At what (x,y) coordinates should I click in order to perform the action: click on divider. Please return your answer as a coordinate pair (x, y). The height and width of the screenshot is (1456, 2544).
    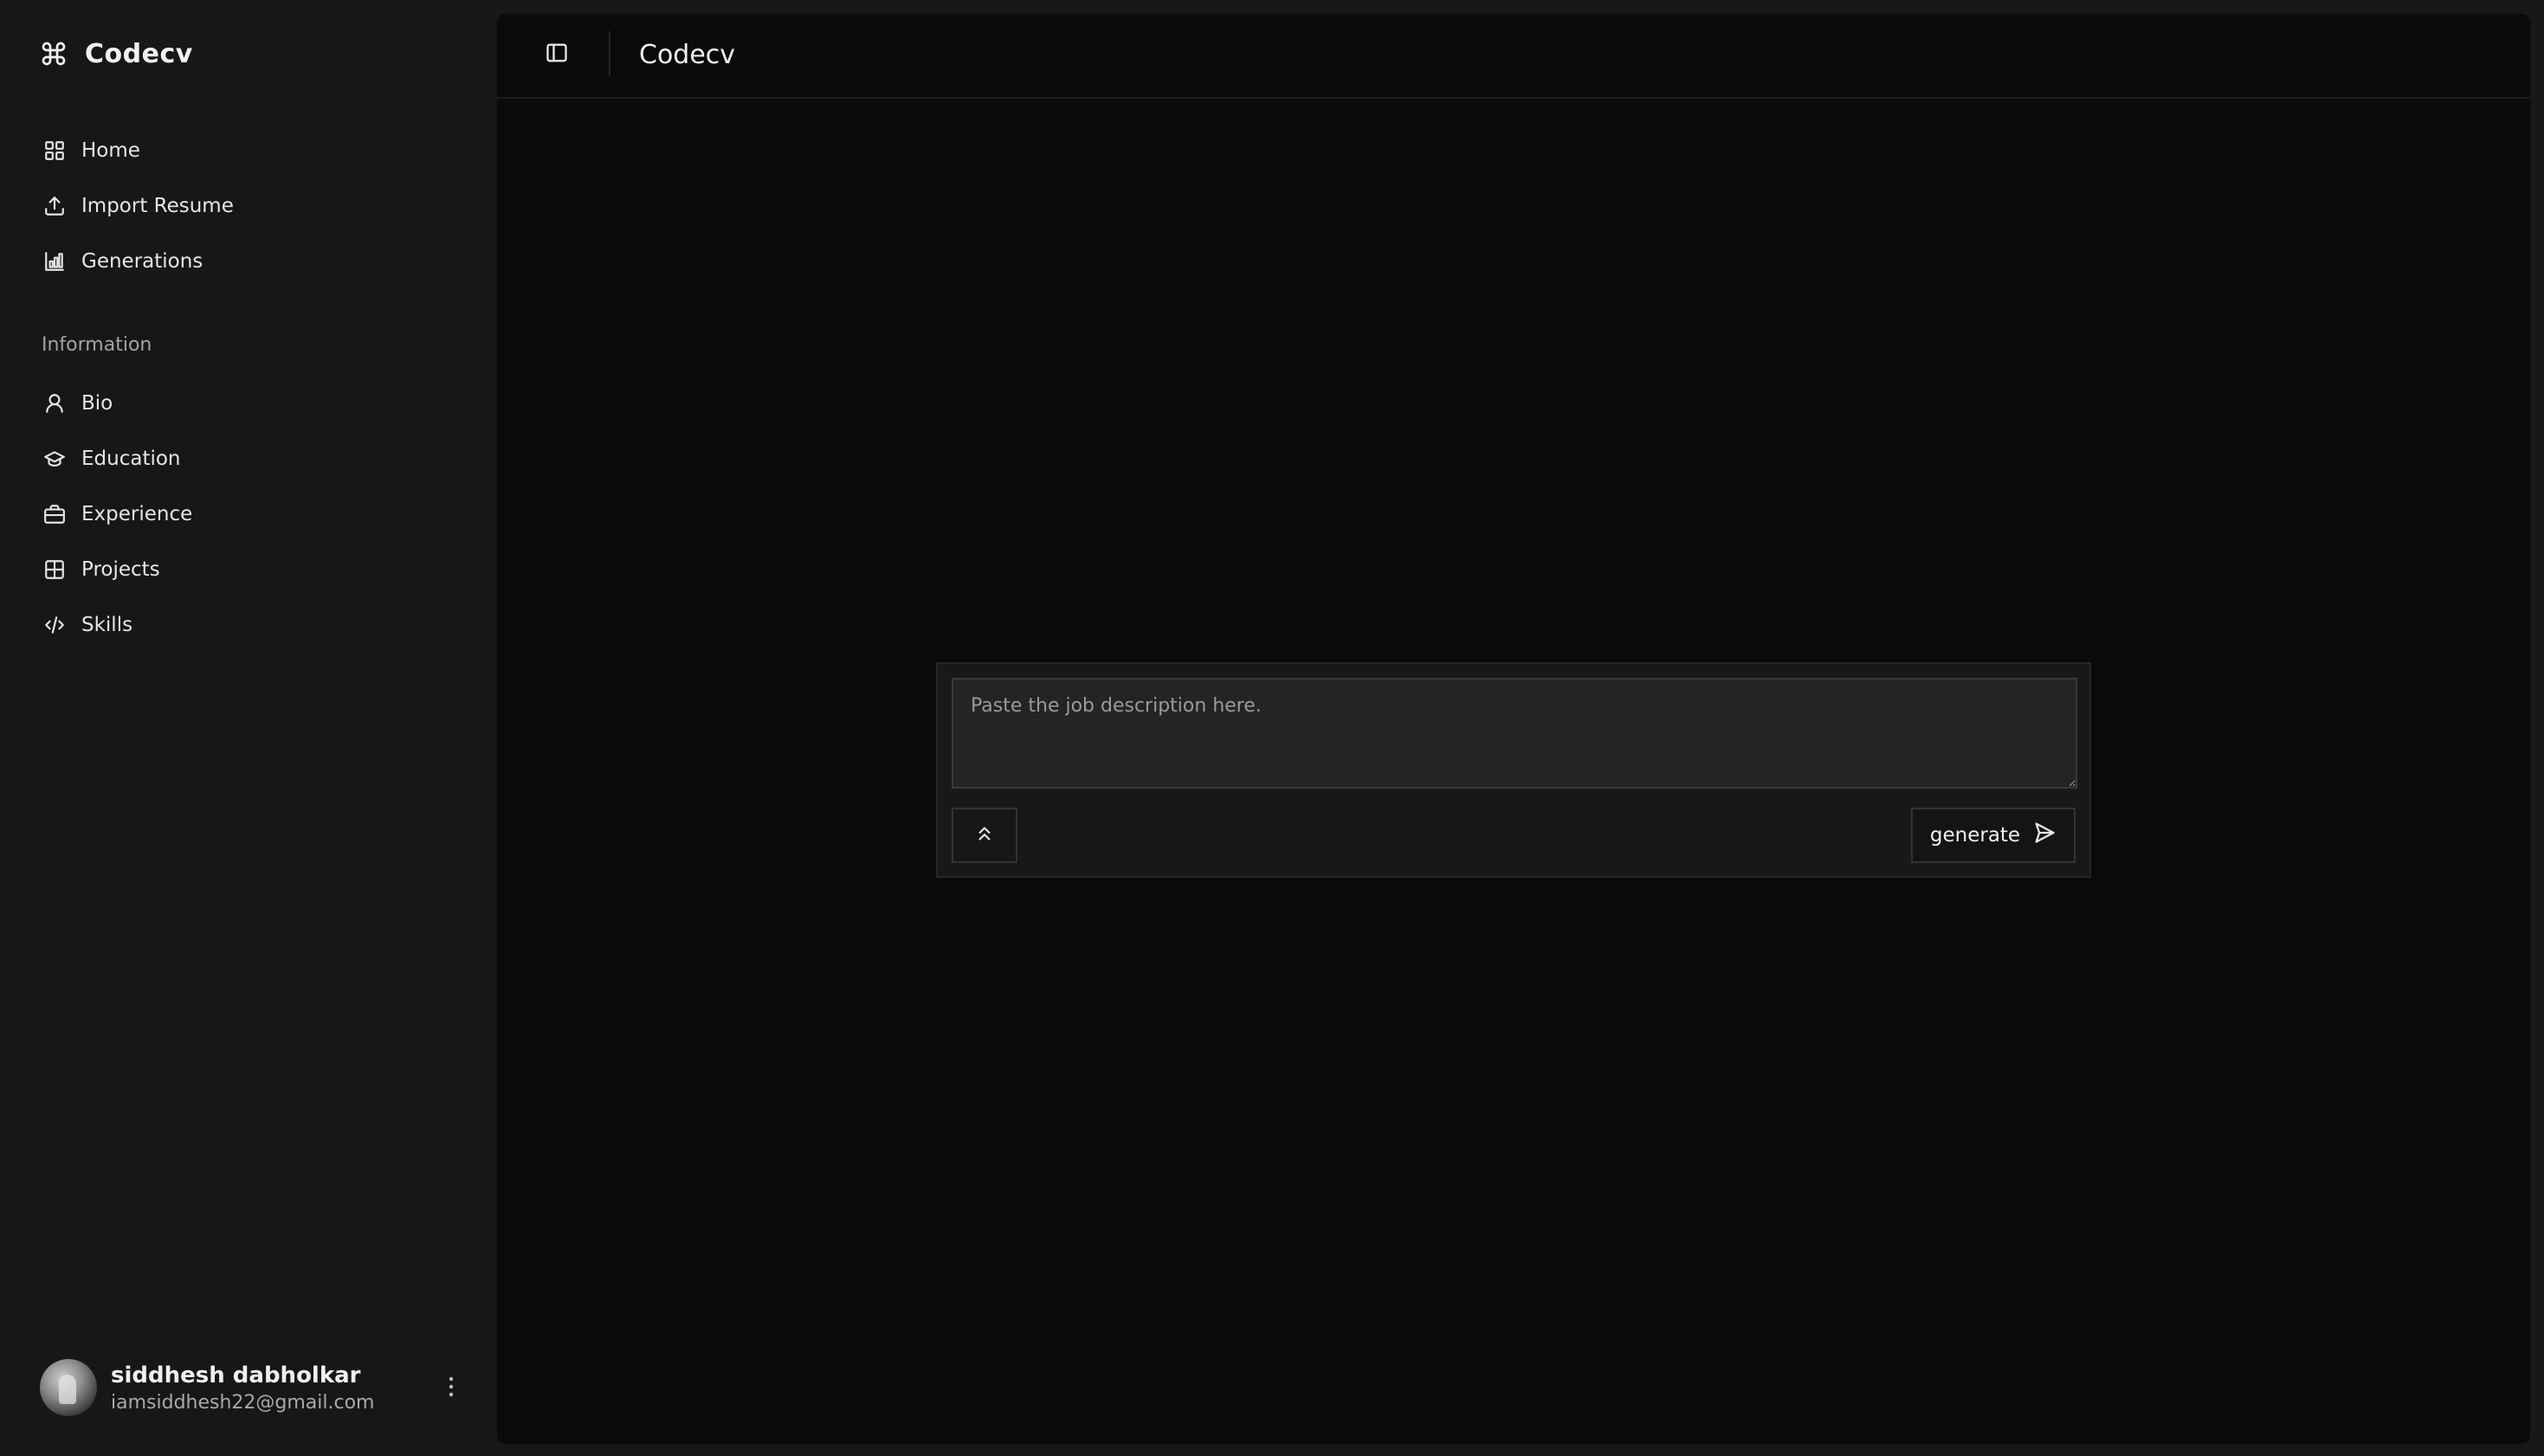
    Looking at the image, I should click on (610, 53).